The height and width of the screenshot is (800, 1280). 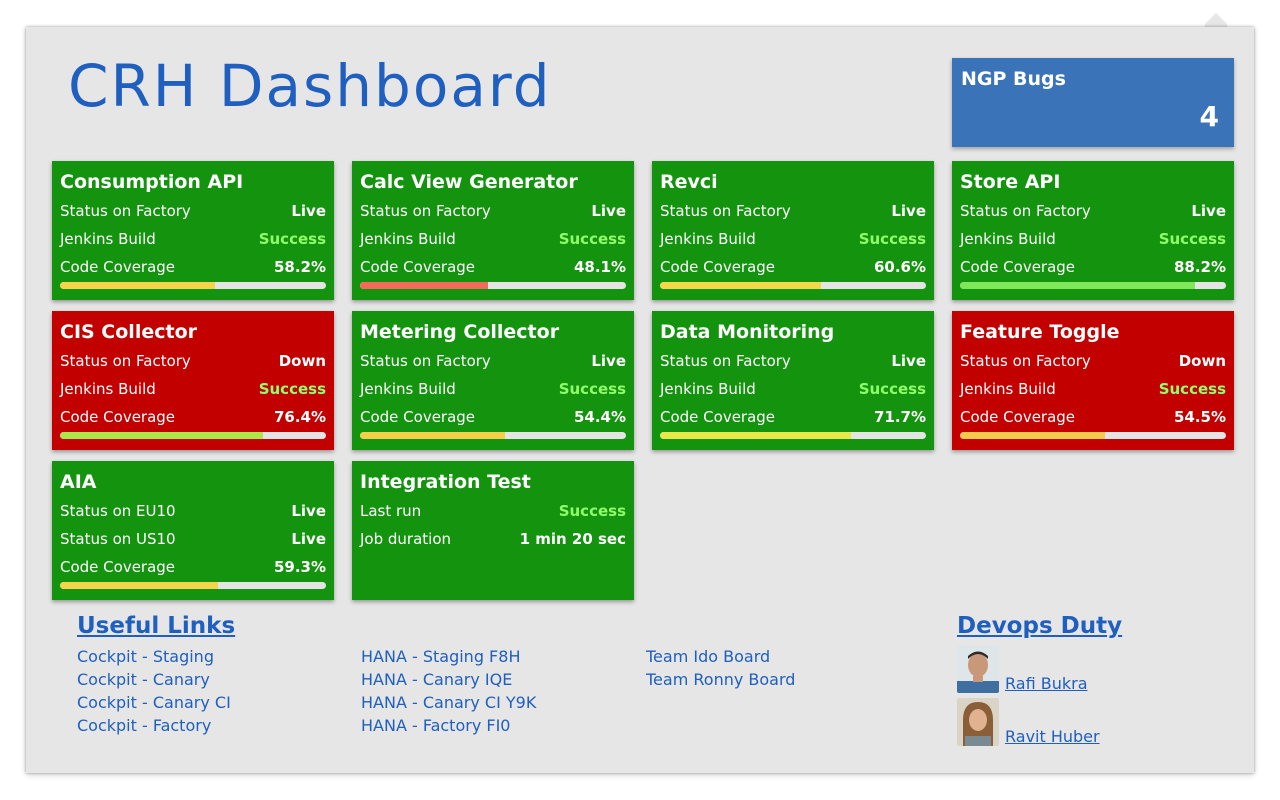 I want to click on card-title: Revci, so click(x=689, y=182).